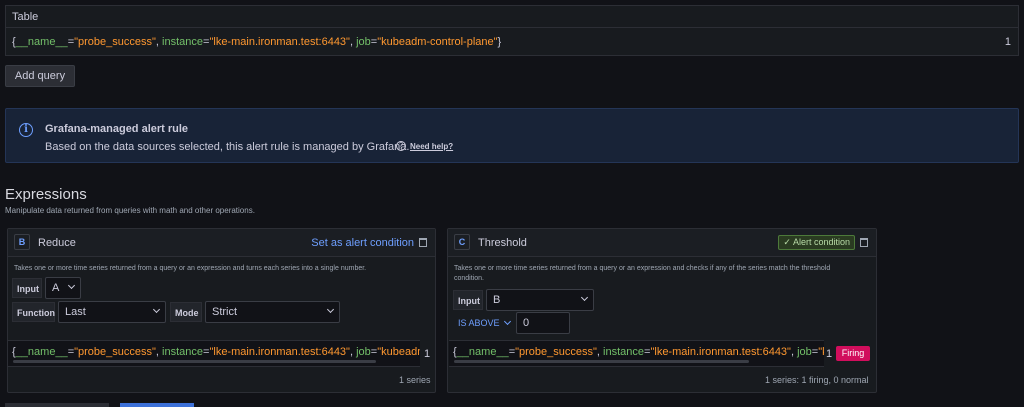 The image size is (1024, 407). I want to click on label-brace-close: }, so click(499, 42).